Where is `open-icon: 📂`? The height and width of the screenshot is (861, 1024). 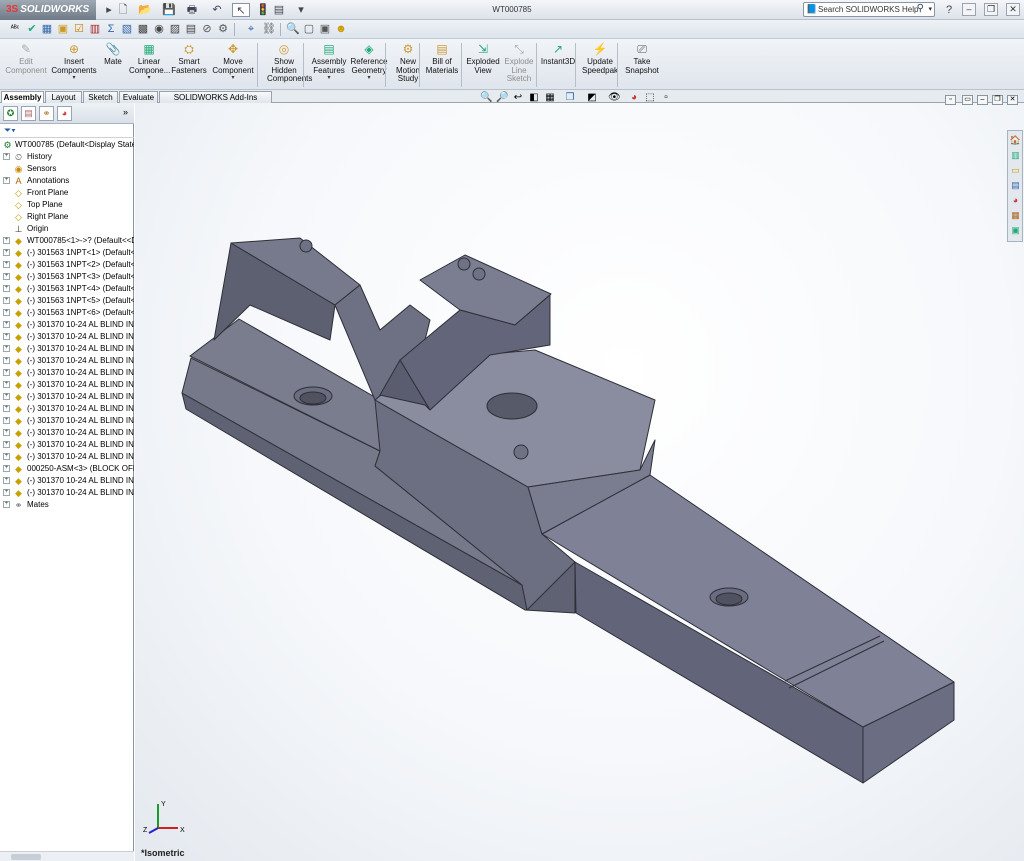 open-icon: 📂 is located at coordinates (145, 10).